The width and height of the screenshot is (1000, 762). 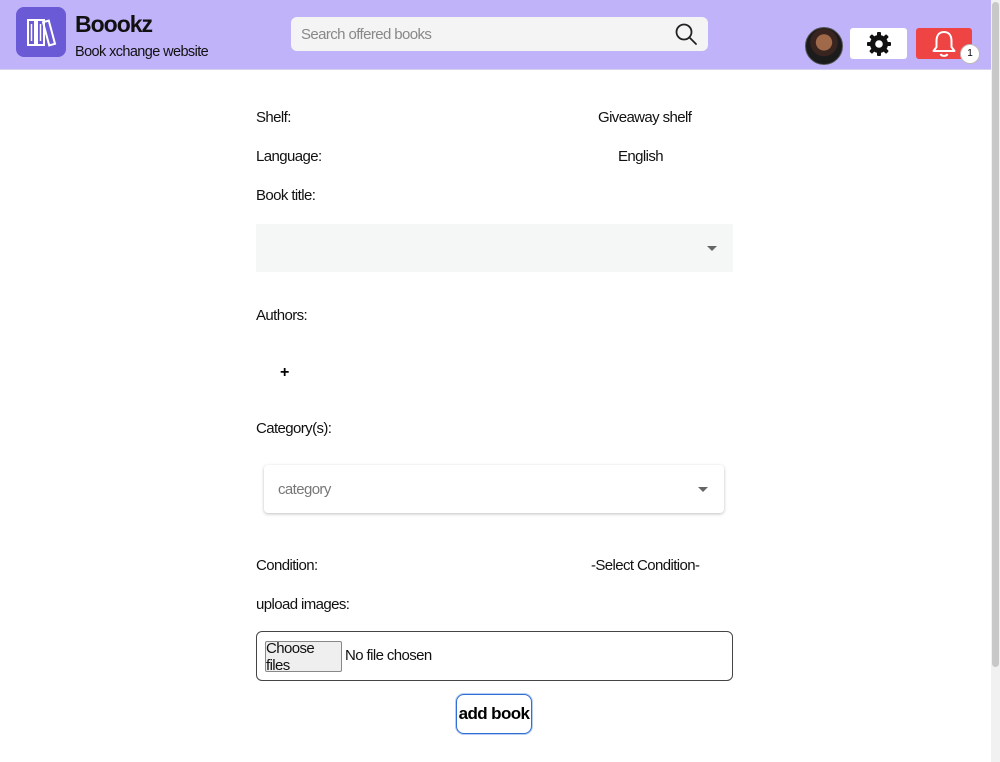 What do you see at coordinates (970, 54) in the screenshot?
I see `notification-count-badge: 1` at bounding box center [970, 54].